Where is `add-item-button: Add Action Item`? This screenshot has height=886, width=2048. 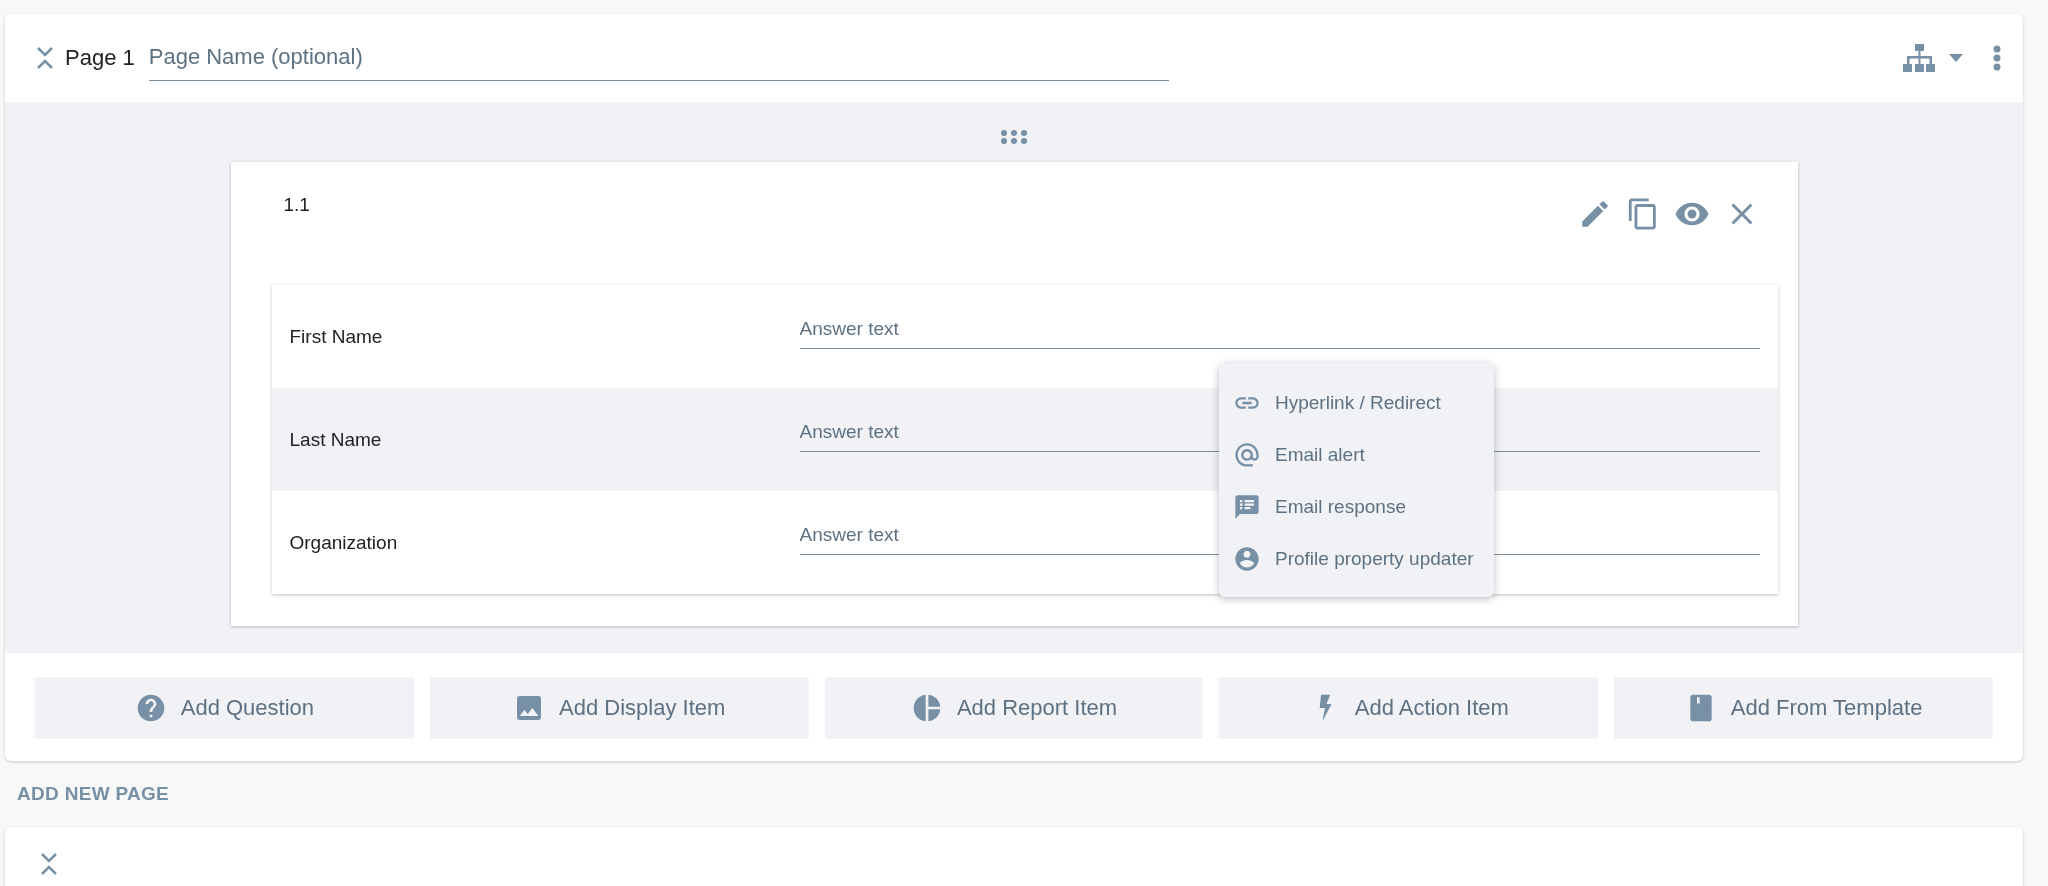 add-item-button: Add Action Item is located at coordinates (1409, 708).